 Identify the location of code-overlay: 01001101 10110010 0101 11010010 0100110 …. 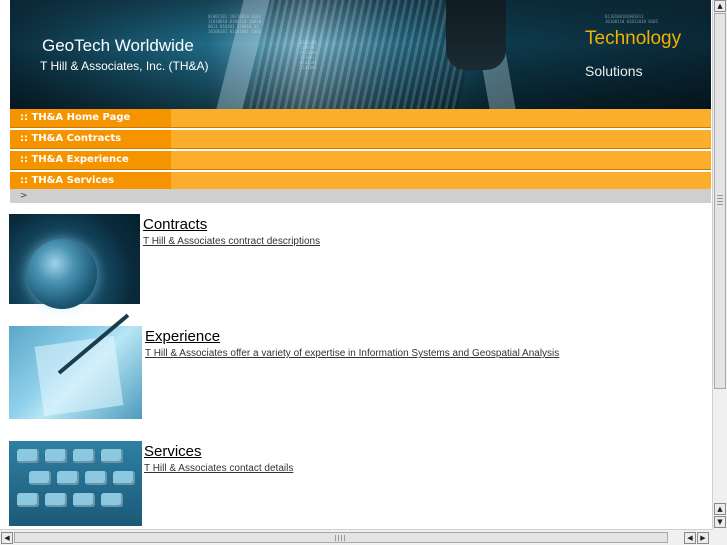
(234, 24).